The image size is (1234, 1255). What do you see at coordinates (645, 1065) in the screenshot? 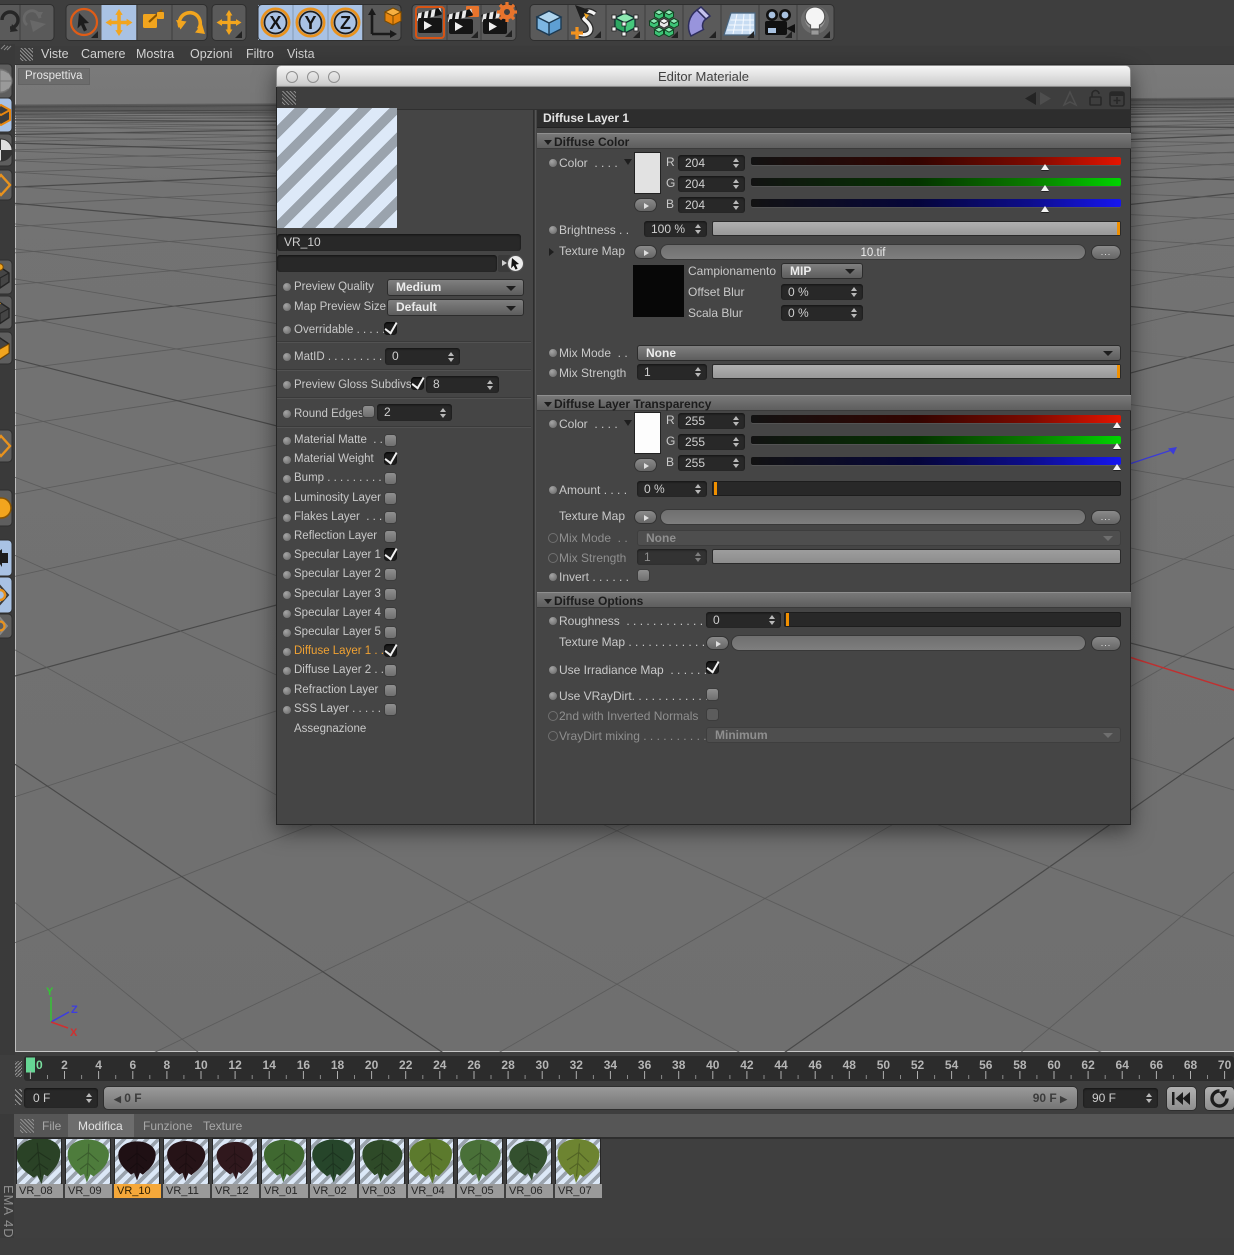
I see `svg-text: 36` at bounding box center [645, 1065].